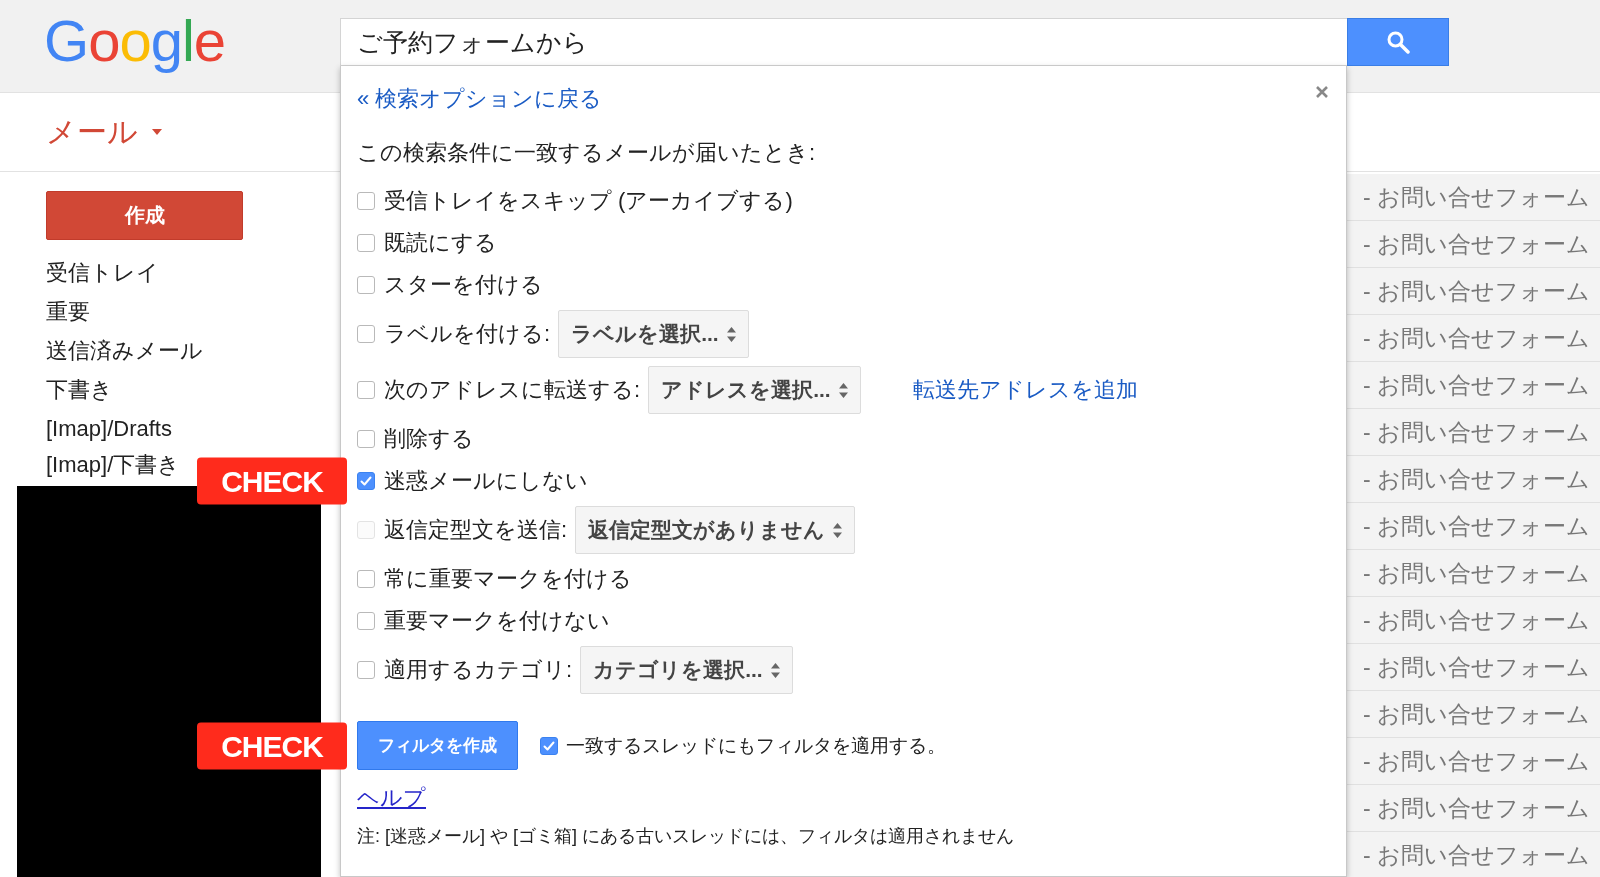 The image size is (1600, 877). What do you see at coordinates (109, 428) in the screenshot?
I see `nav-item: [Imap]/Drafts` at bounding box center [109, 428].